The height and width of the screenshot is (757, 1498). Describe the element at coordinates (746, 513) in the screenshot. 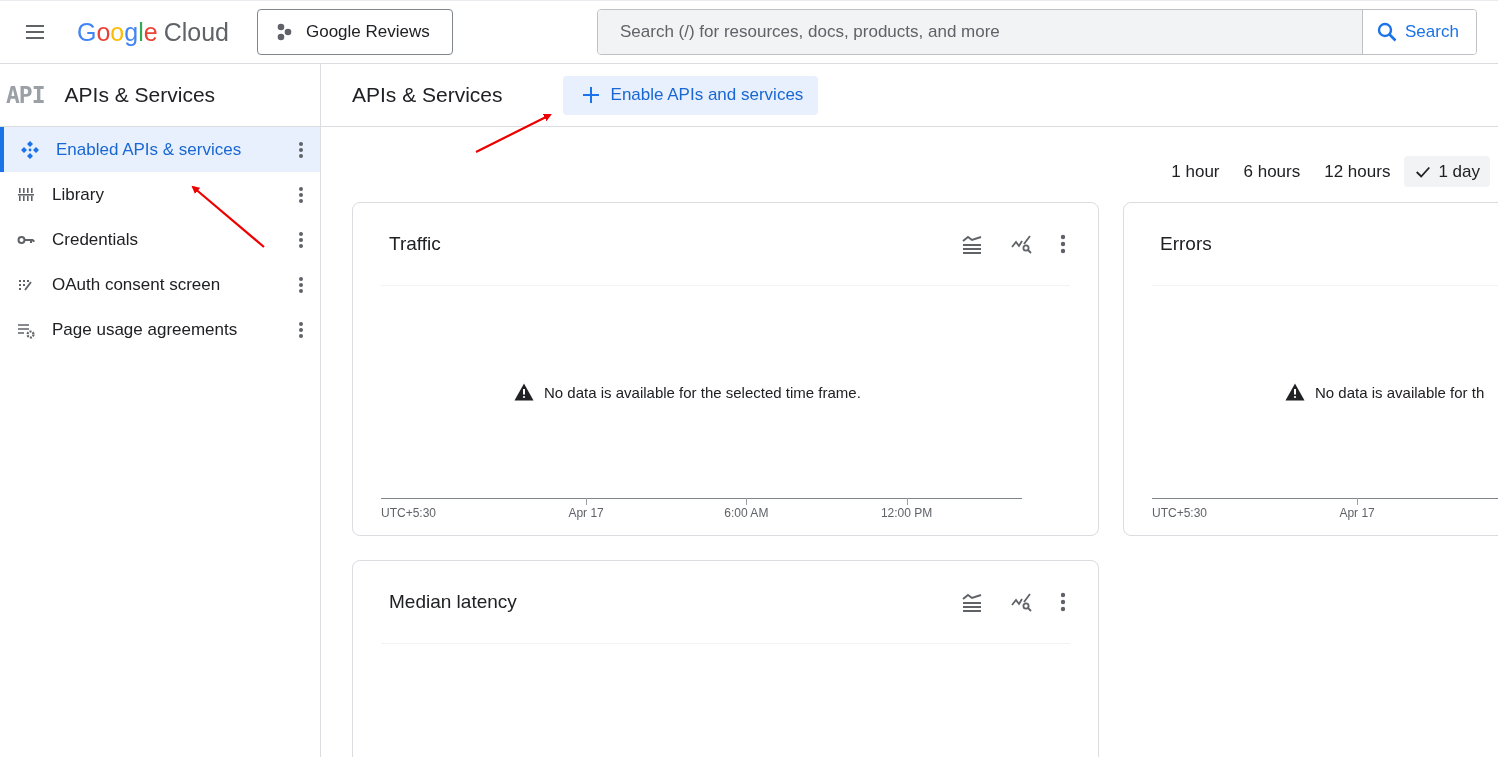

I see `axis-label: 6:00 AM` at that location.